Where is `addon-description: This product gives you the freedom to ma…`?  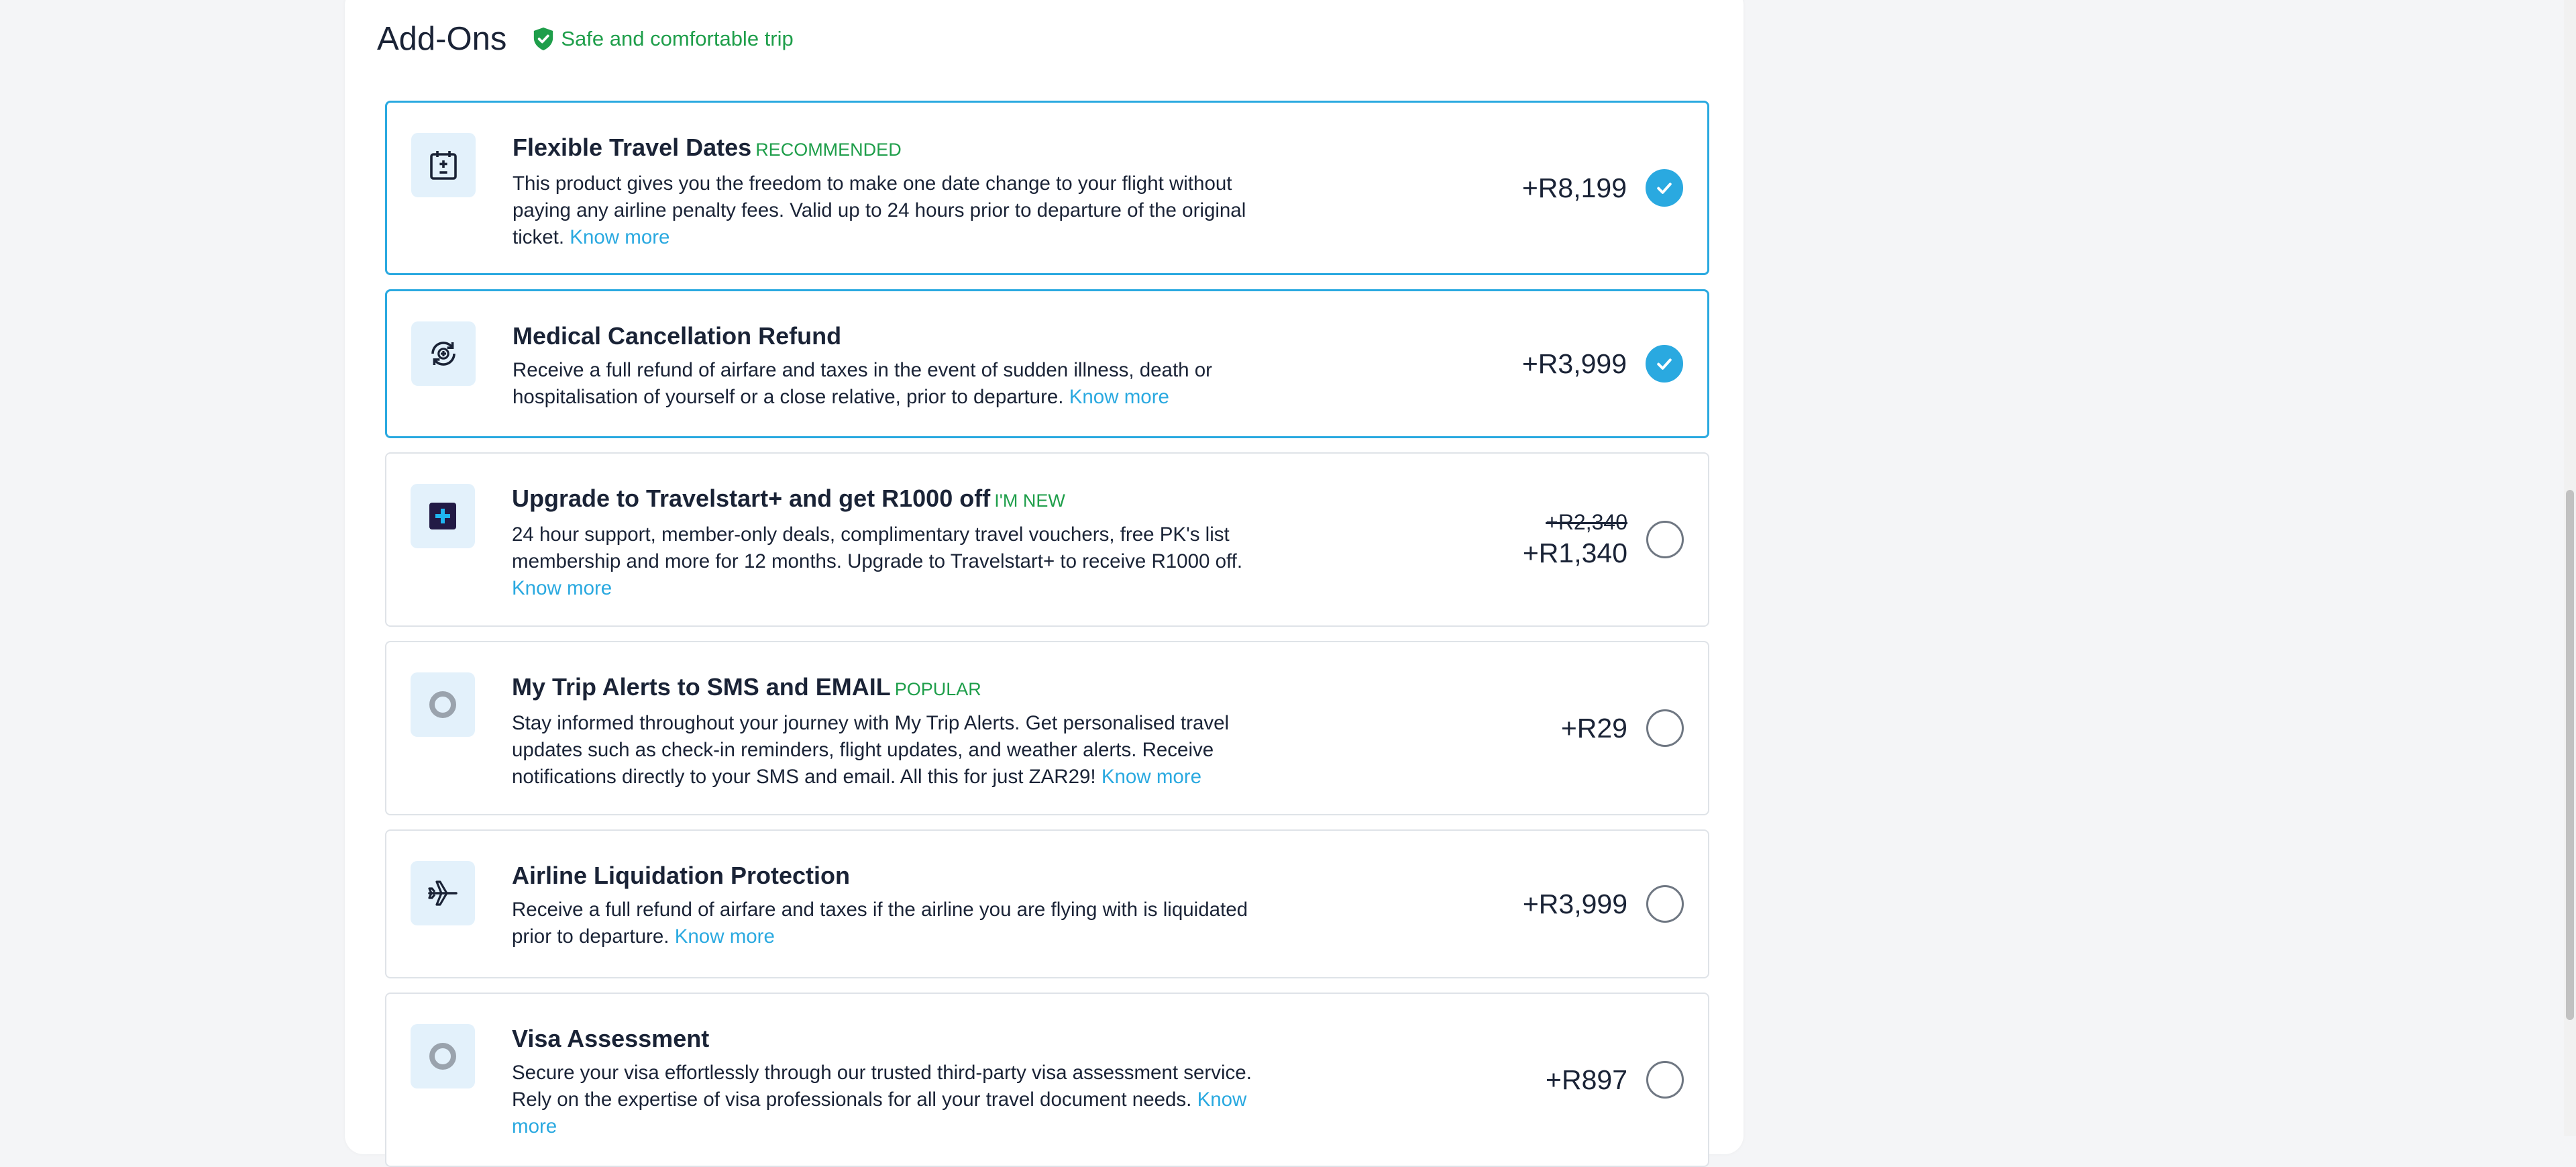 addon-description: This product gives you the freedom to ma… is located at coordinates (879, 210).